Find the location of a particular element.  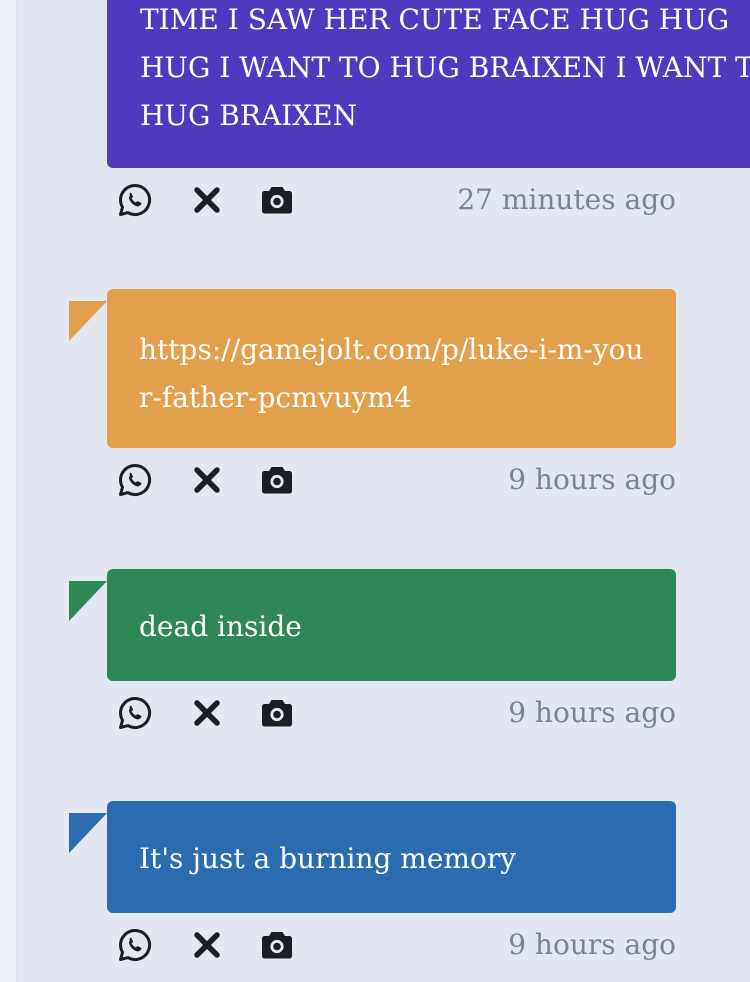

message-bubble: It's just a burning memory is located at coordinates (372, 857).